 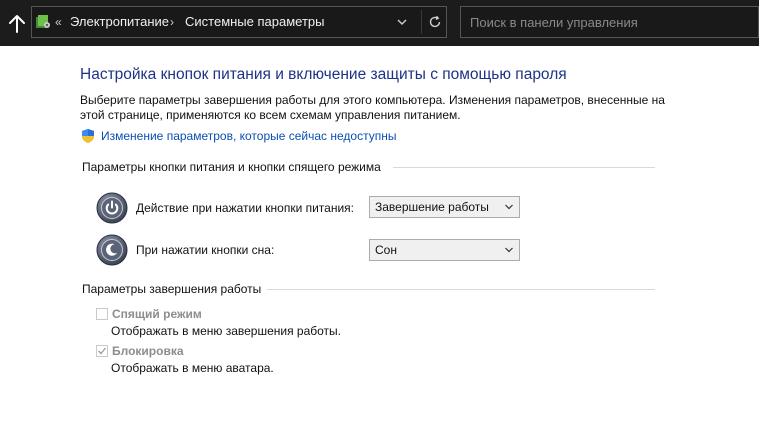 I want to click on arrow-up-icon, so click(x=17, y=24).